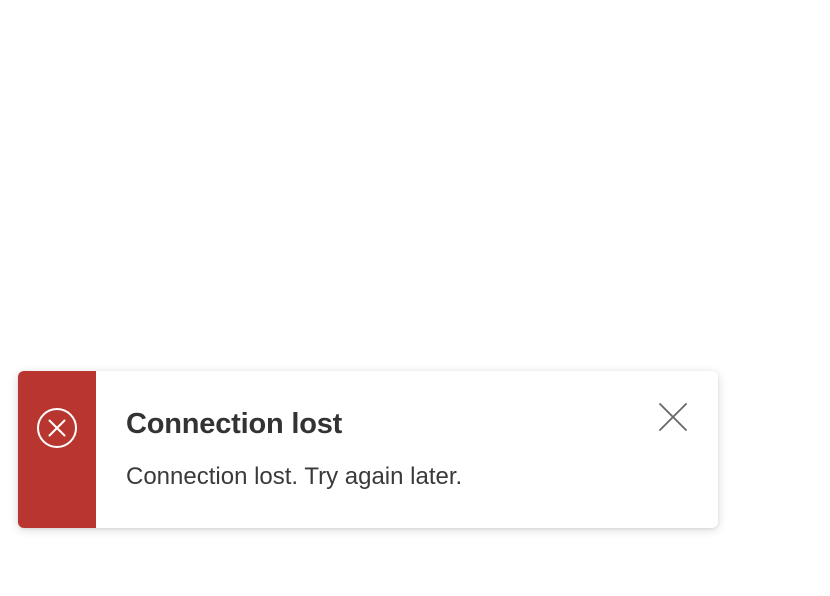 This screenshot has height=596, width=830. What do you see at coordinates (294, 476) in the screenshot?
I see `toast-message: Connection lost. Try again later.` at bounding box center [294, 476].